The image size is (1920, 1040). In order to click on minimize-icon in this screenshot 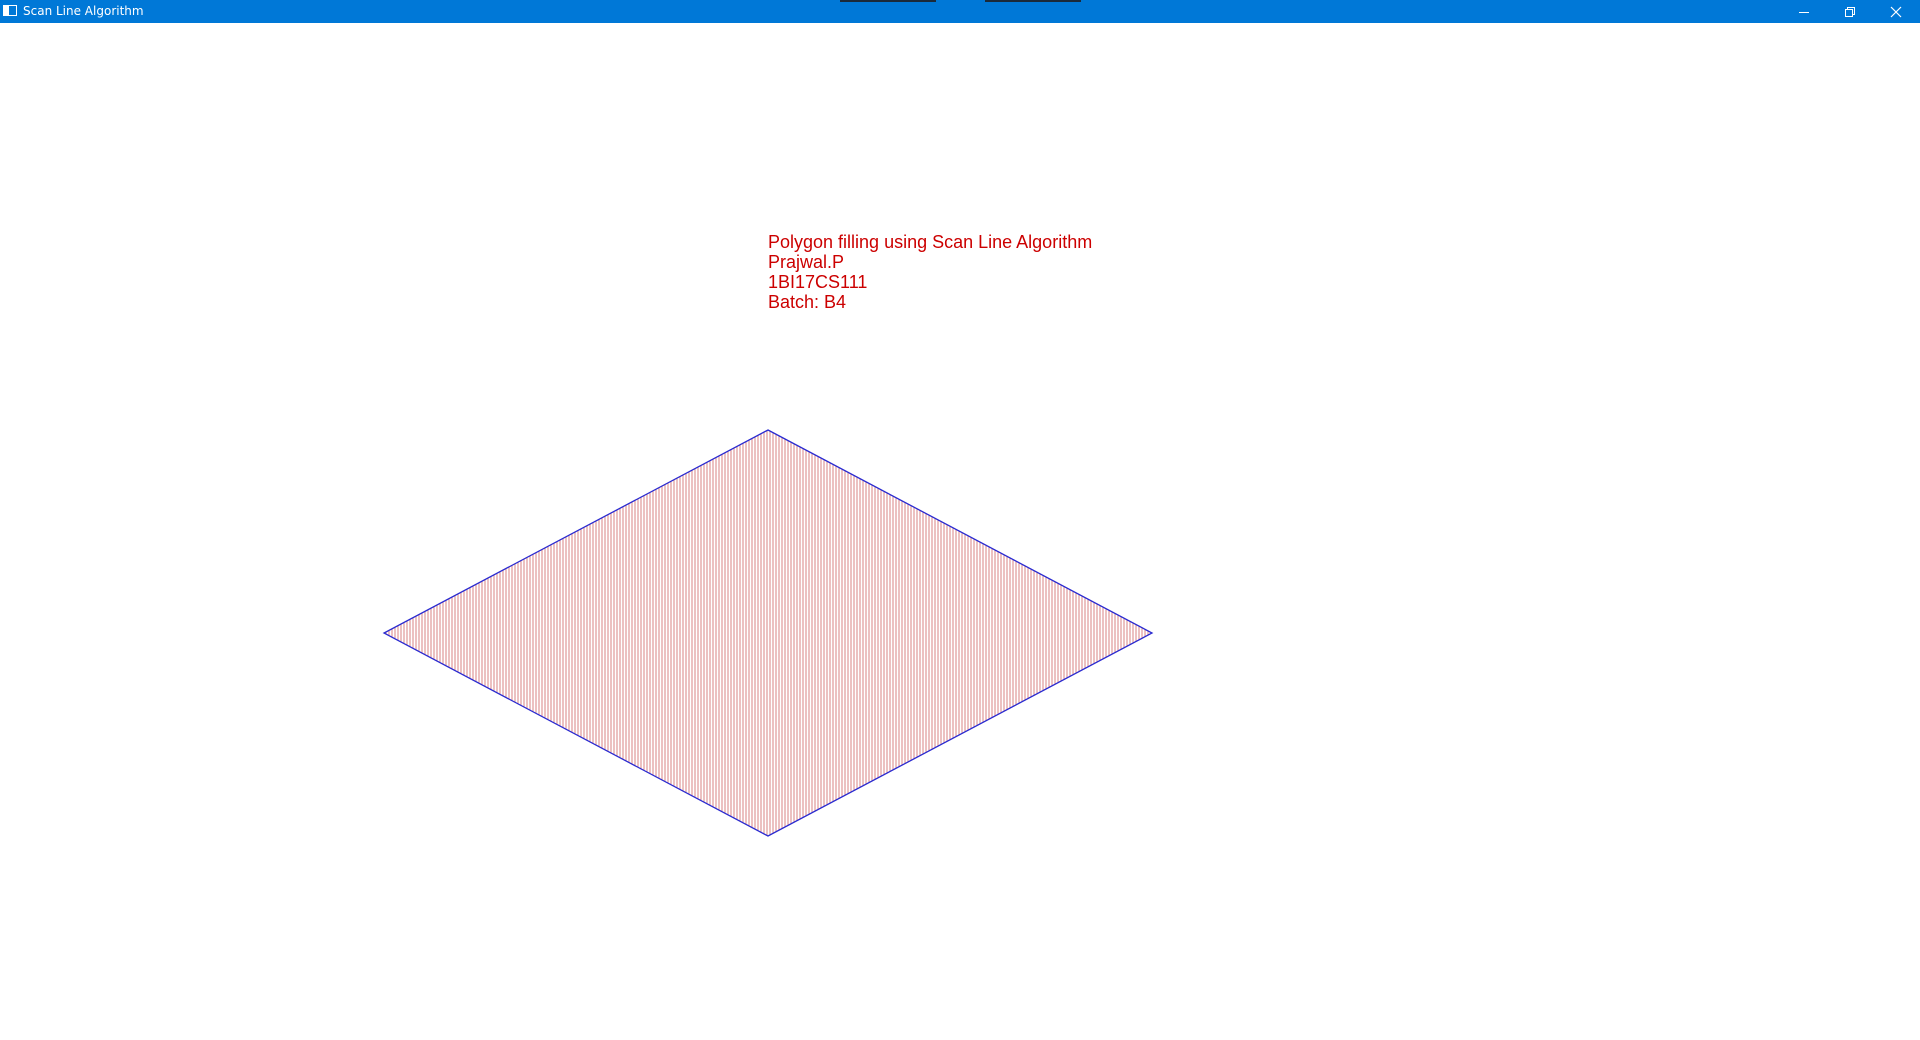, I will do `click(1804, 12)`.